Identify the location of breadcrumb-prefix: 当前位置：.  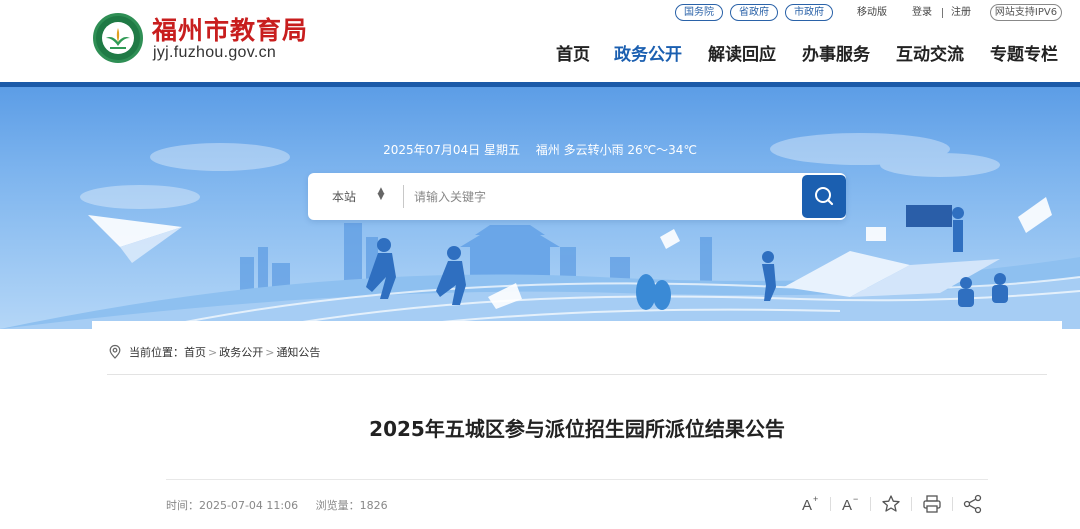
(156, 352).